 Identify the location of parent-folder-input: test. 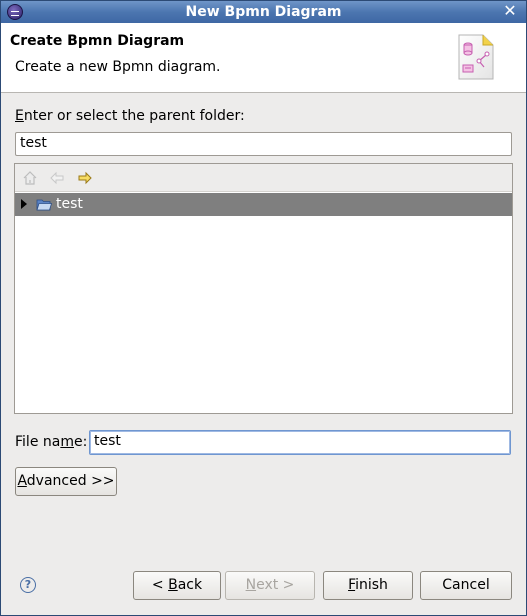
(263, 144).